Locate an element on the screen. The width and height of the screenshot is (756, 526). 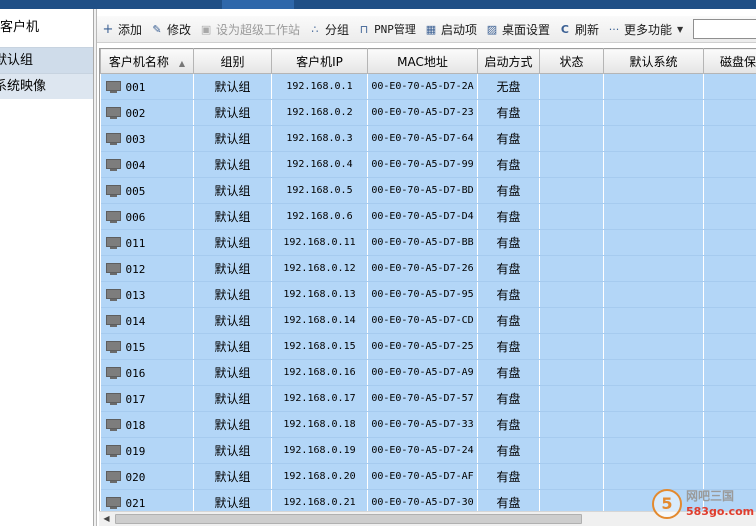
table-row: 019 默认组 192.168.0.19 00-E0-70-A5-D7-24 有盘 is located at coordinates (428, 450).